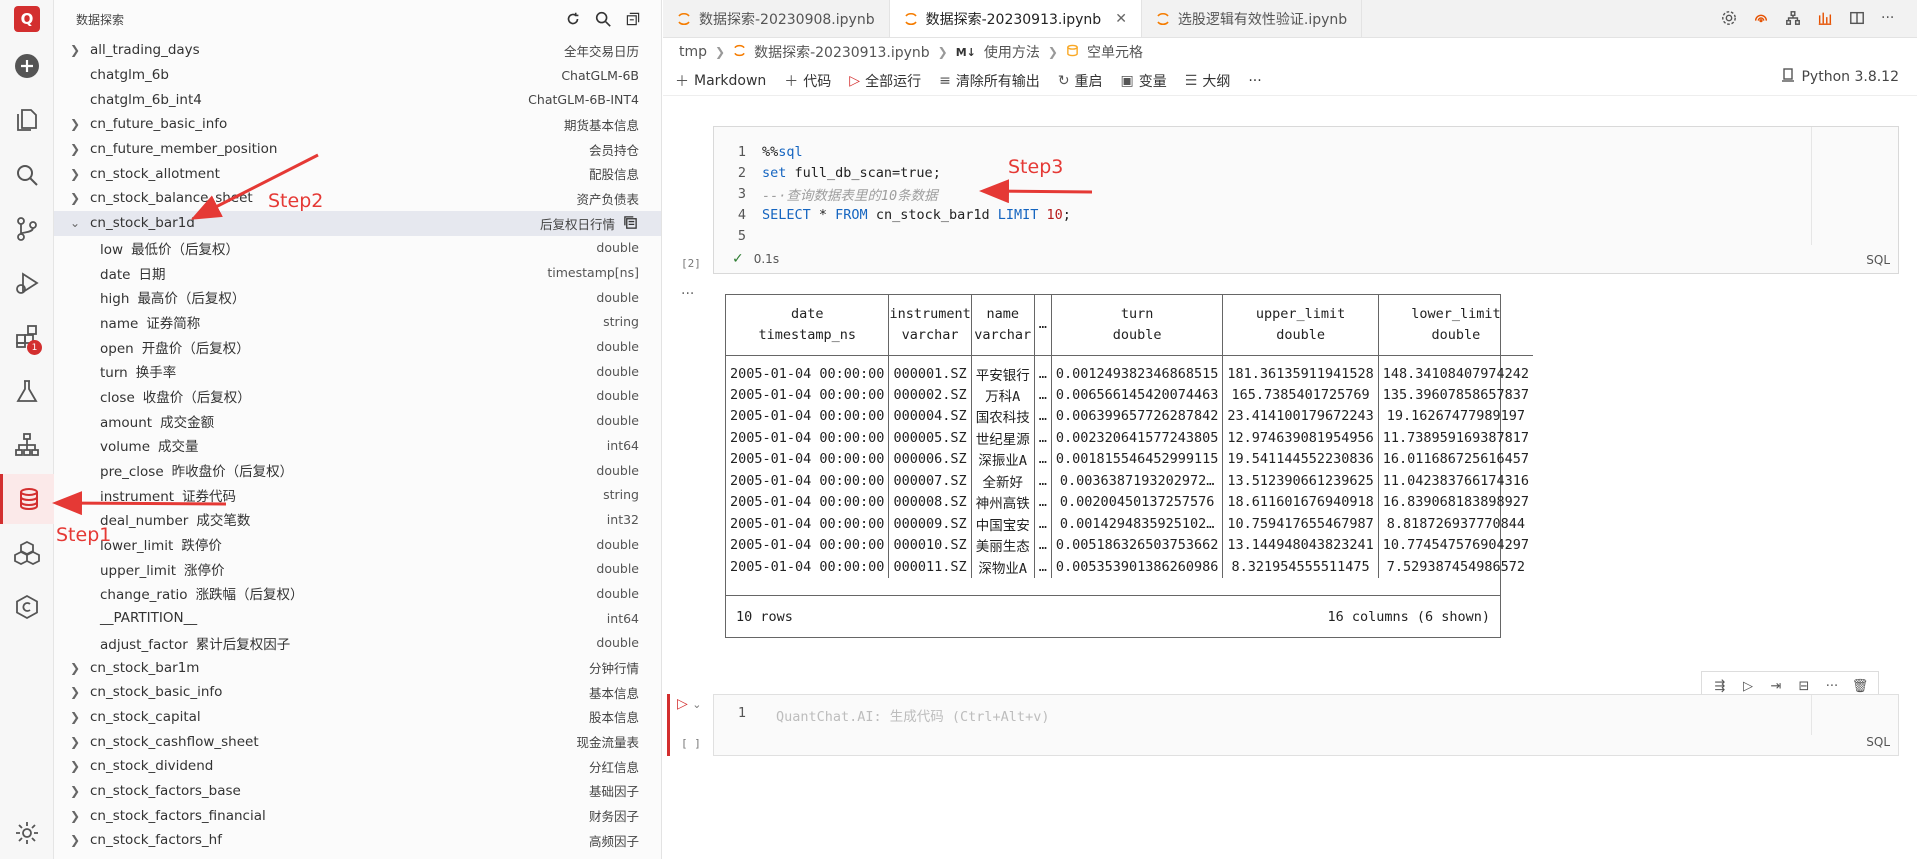  Describe the element at coordinates (357, 815) in the screenshot. I see `table-item: ❯ cn_stock_factors_financial 财务因子` at that location.